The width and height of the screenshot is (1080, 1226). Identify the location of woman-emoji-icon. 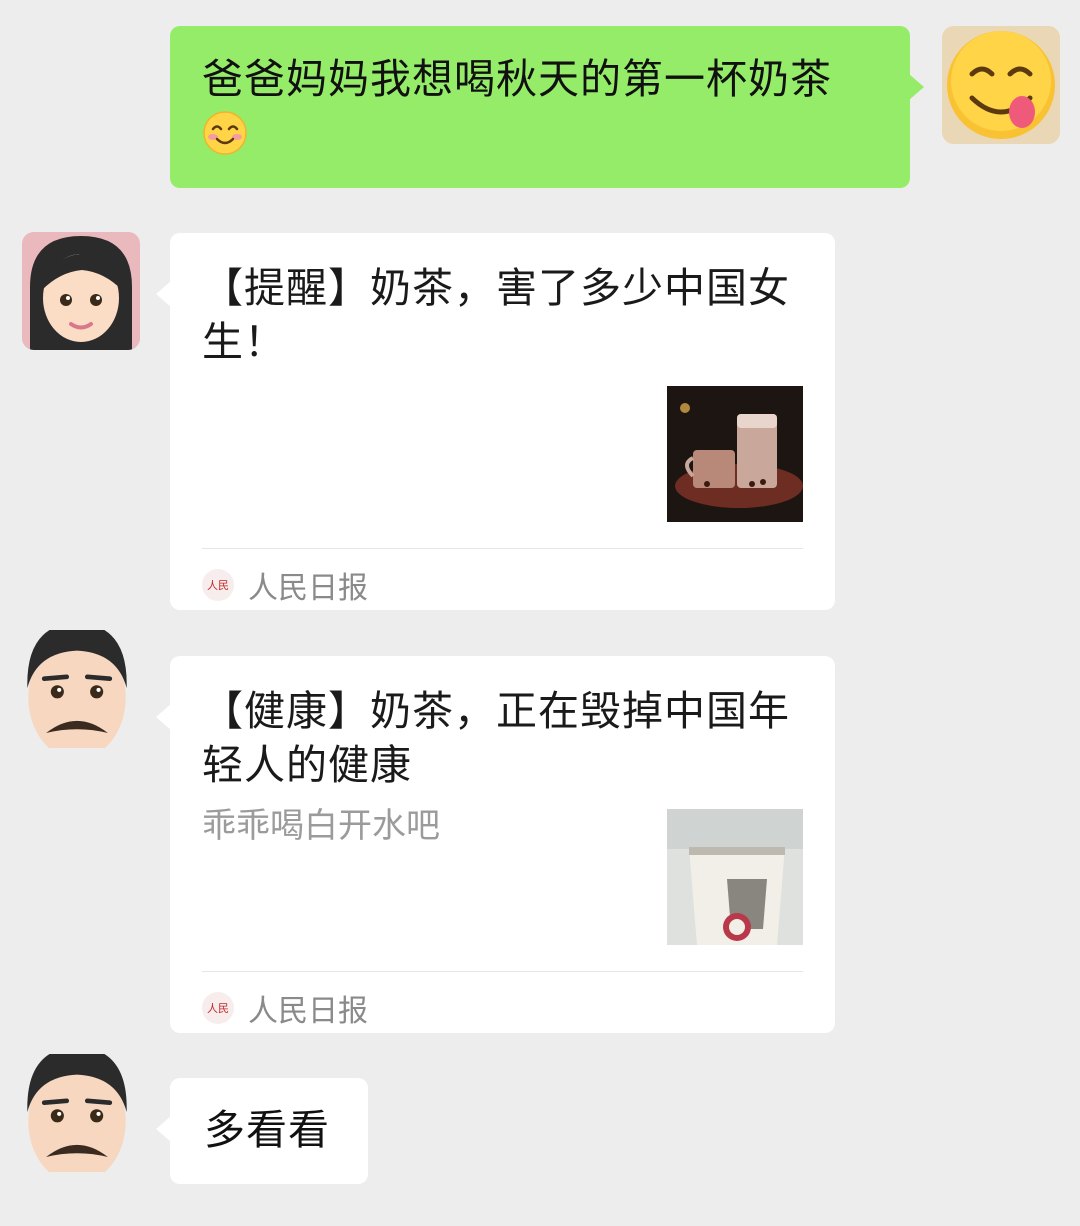
(81, 291).